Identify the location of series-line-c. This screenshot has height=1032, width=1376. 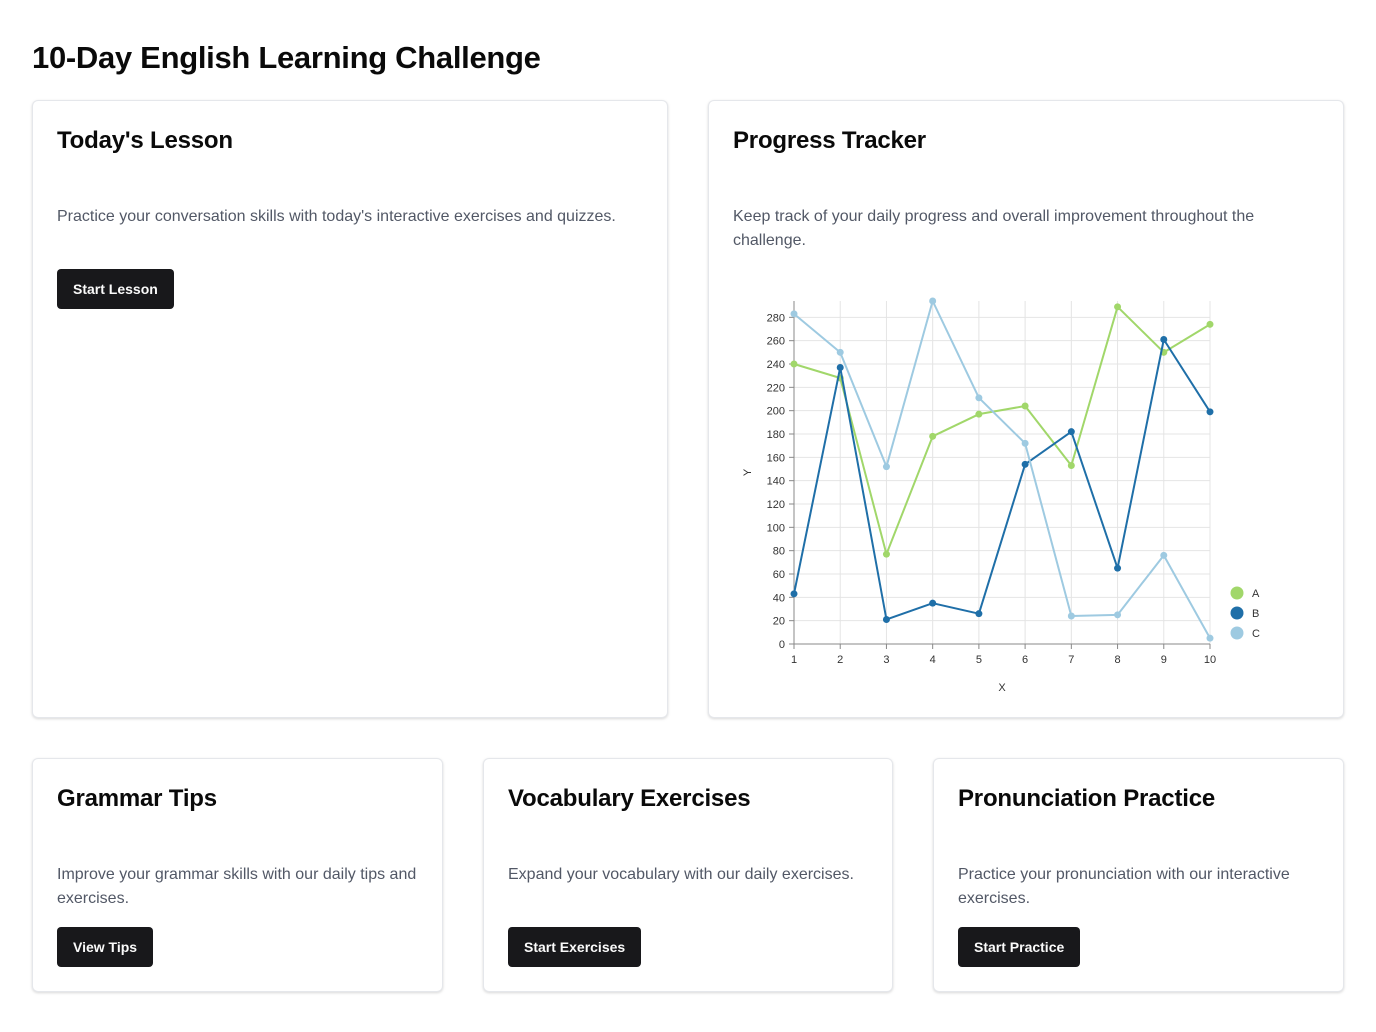
(1002, 469).